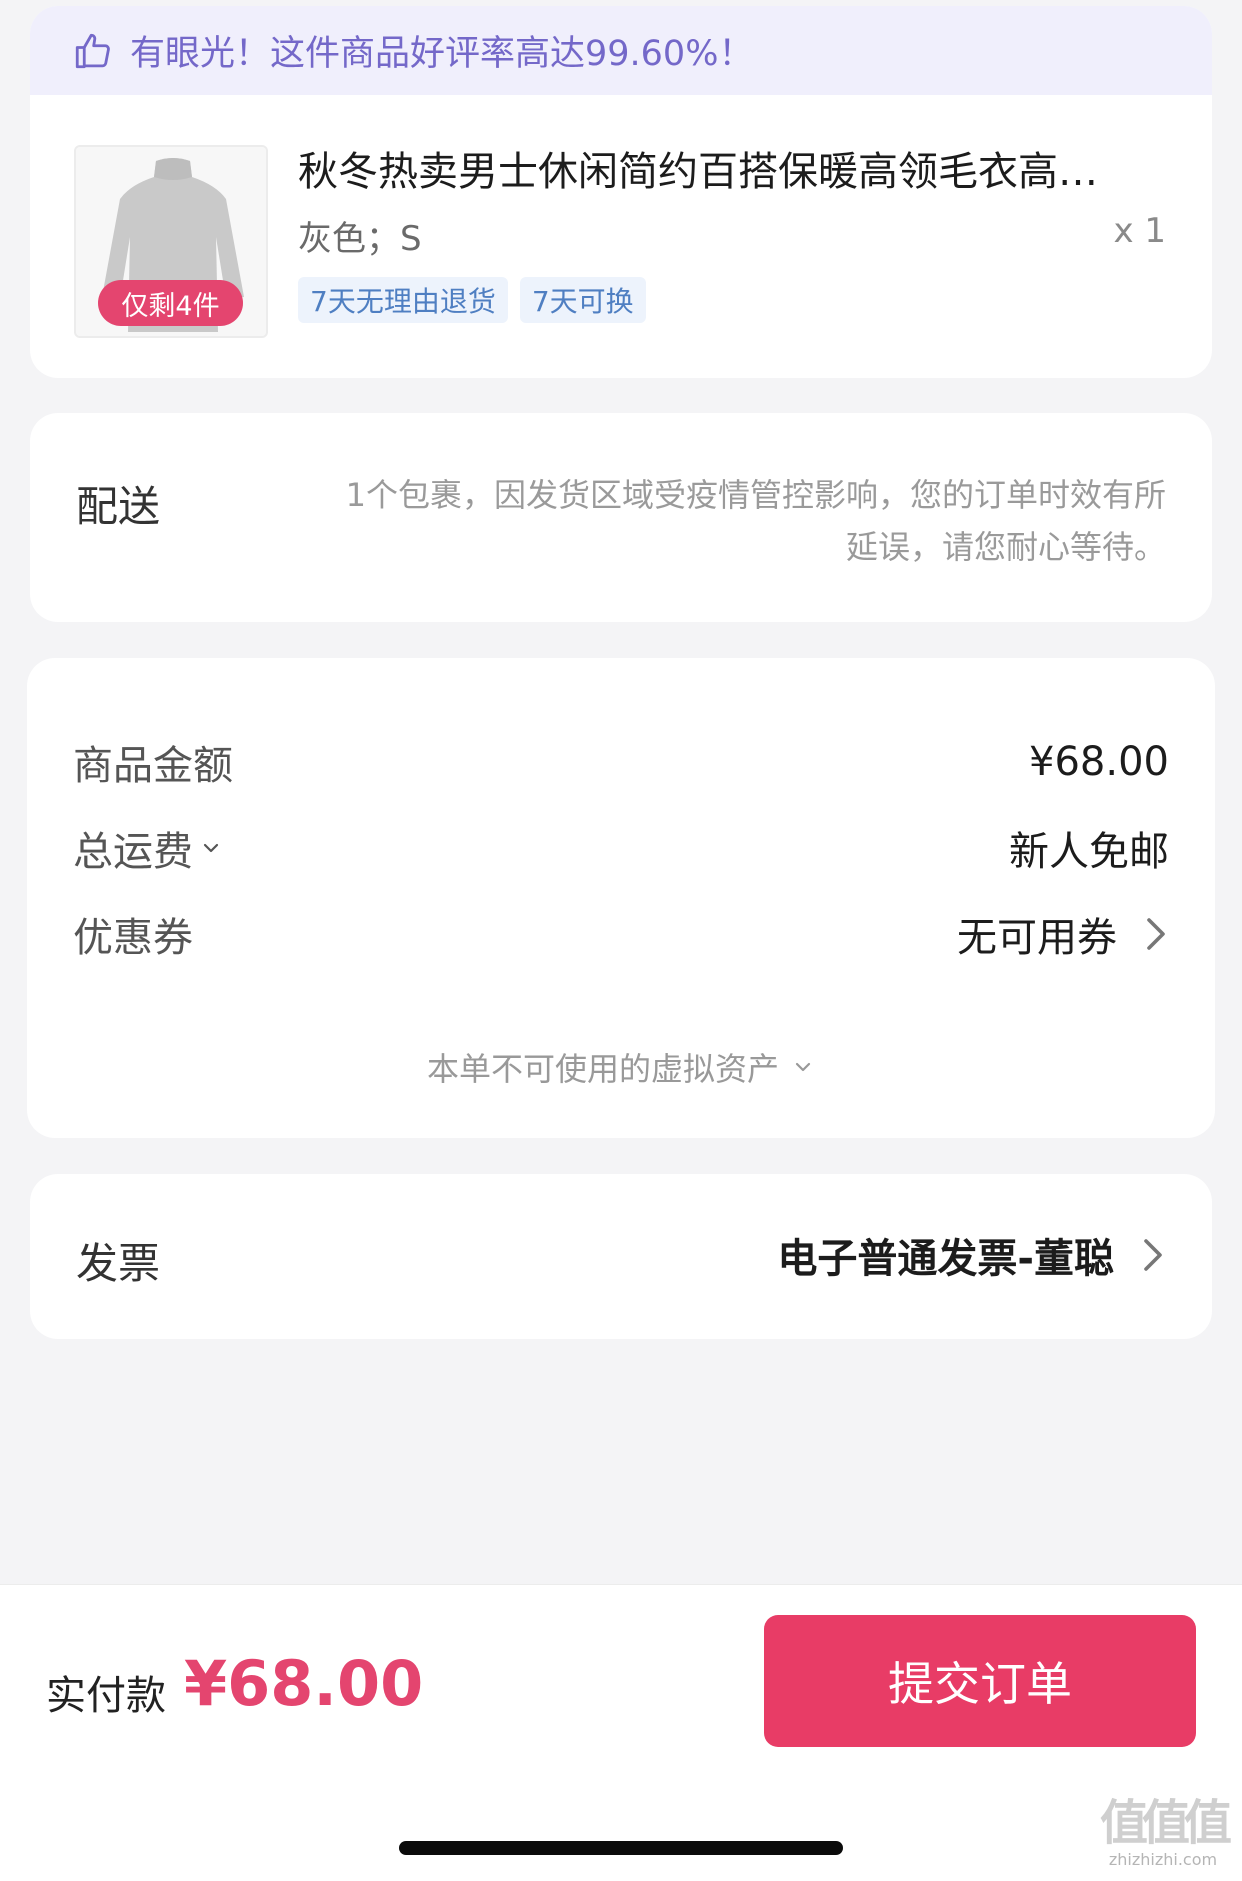 Image resolution: width=1242 pixels, height=1881 pixels. I want to click on product-image: 仅剩4件, so click(171, 241).